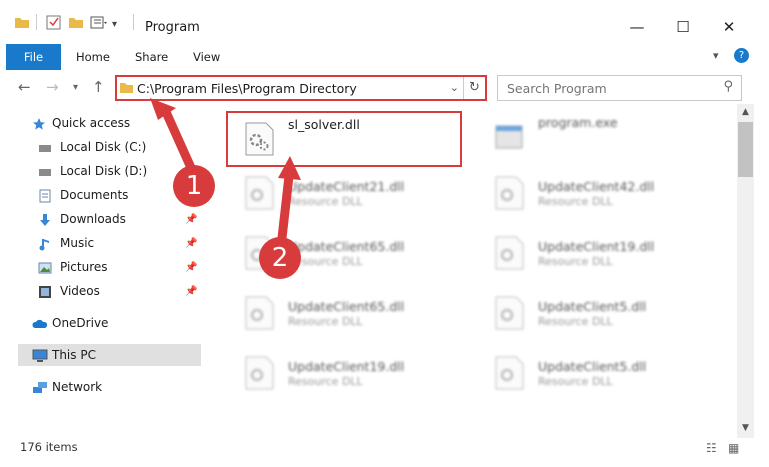 Image resolution: width=769 pixels, height=467 pixels. I want to click on step-2-badge: 2, so click(280, 258).